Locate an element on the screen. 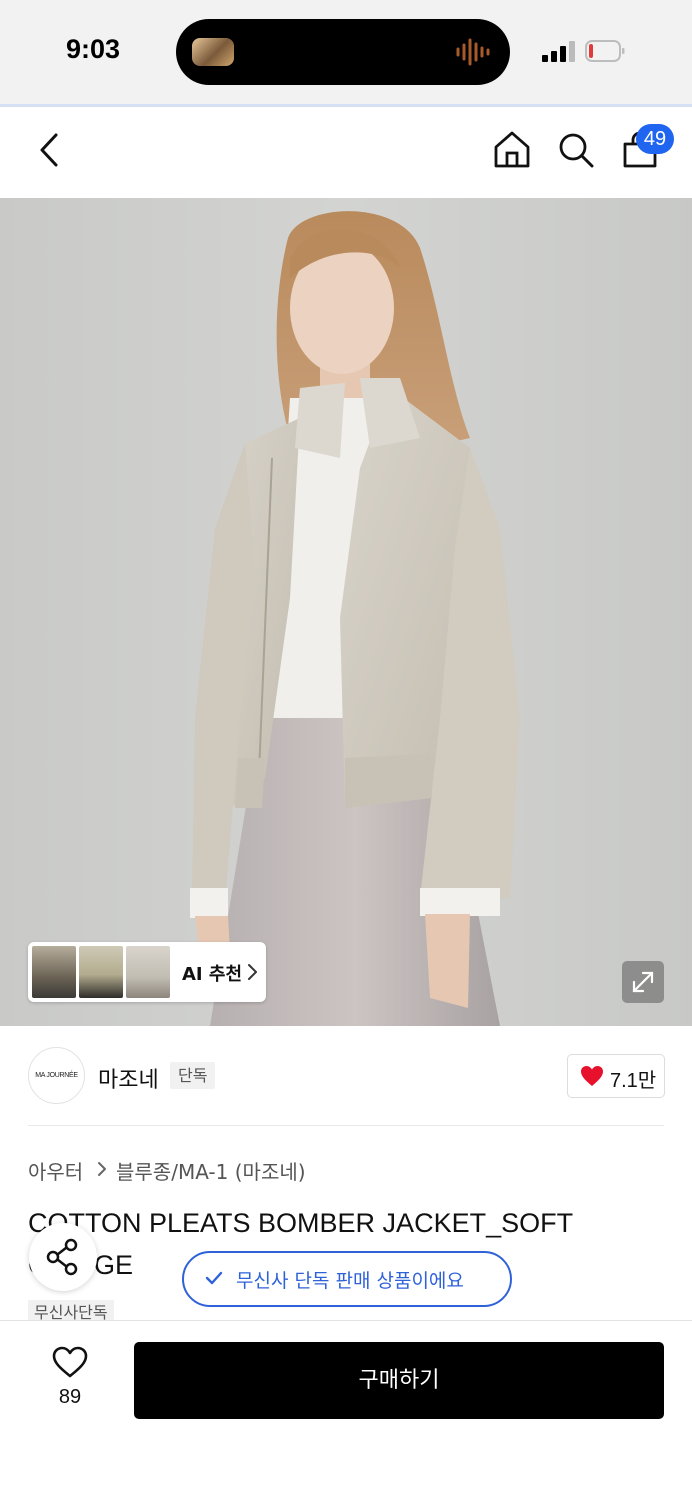 The image size is (692, 1501). now-playing-artwork is located at coordinates (213, 52).